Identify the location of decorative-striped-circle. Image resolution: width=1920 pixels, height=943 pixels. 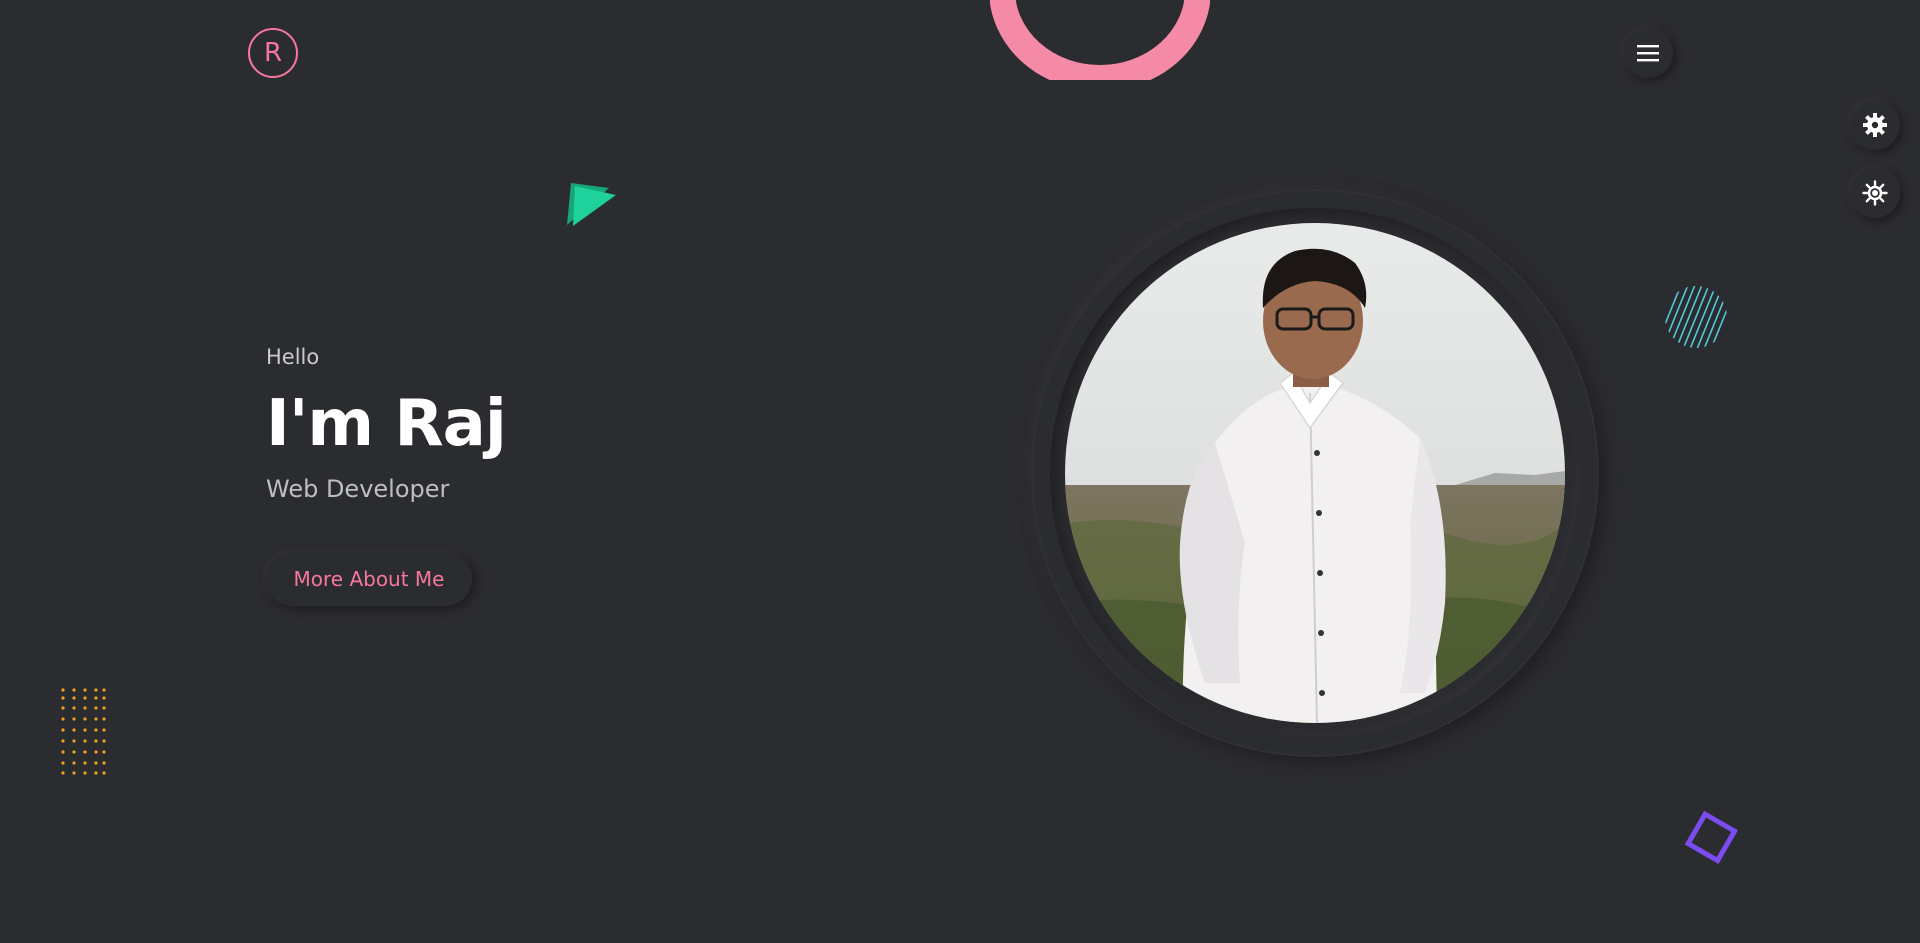
(1696, 317).